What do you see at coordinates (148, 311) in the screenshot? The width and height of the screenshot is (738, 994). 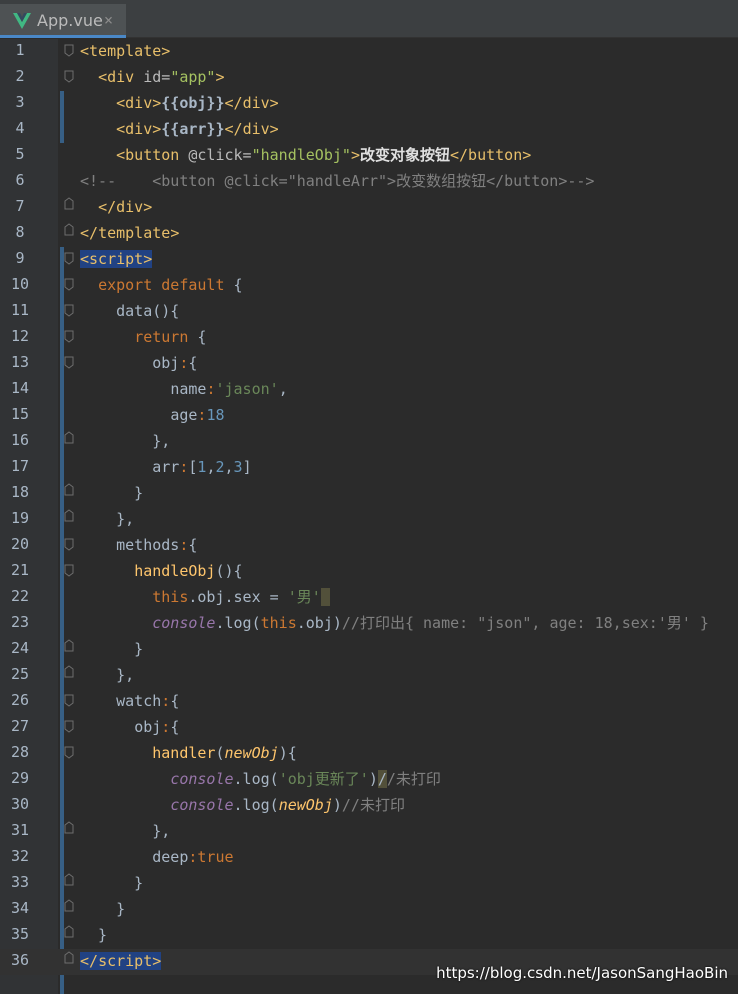 I see `code-text: data(){` at bounding box center [148, 311].